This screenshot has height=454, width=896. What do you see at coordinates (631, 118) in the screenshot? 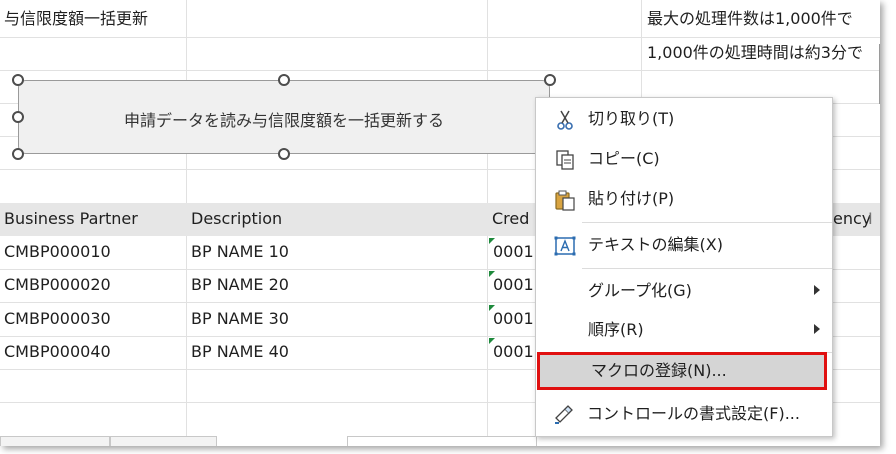
I see `menu-item-label: 切り取り(T)` at bounding box center [631, 118].